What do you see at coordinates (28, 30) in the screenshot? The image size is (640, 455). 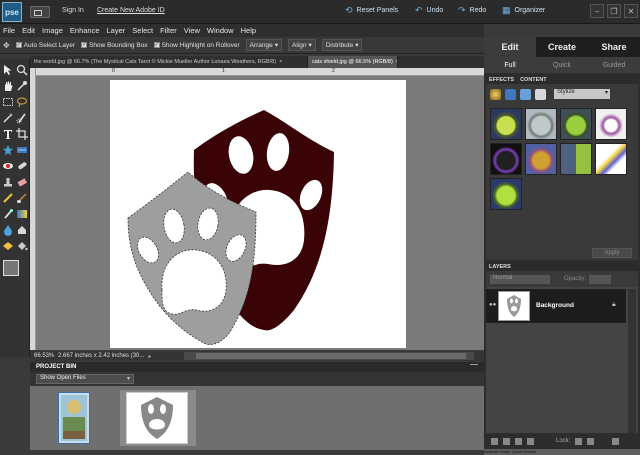 I see `menu-edit: Edit` at bounding box center [28, 30].